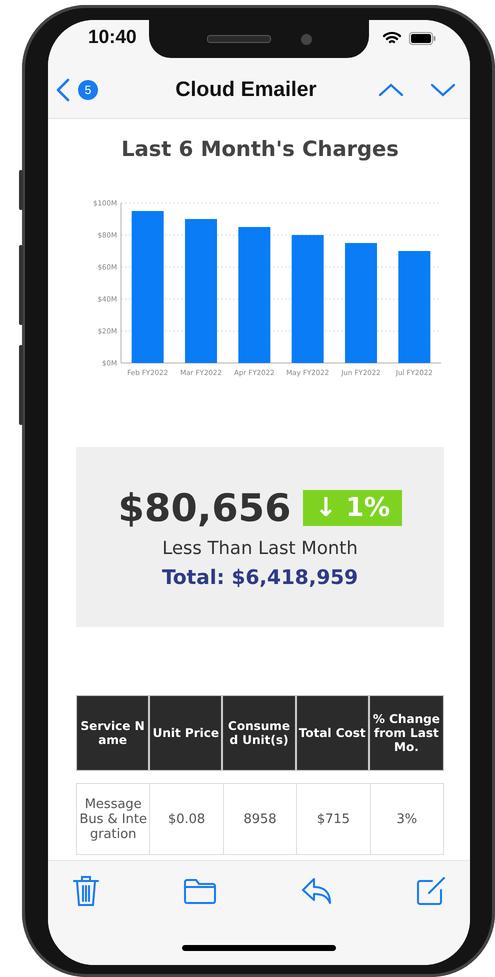 This screenshot has height=977, width=495. I want to click on back-icon, so click(63, 90).